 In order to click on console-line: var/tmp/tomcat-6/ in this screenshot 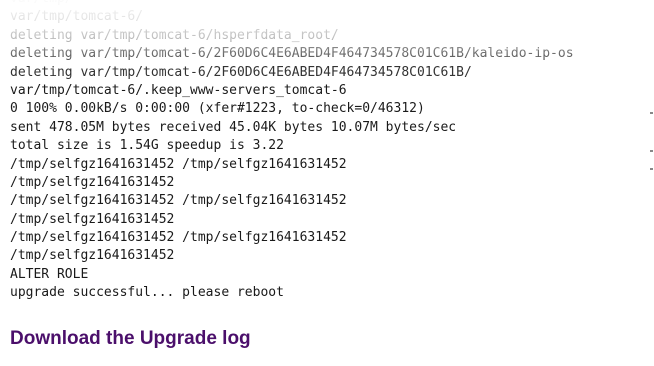, I will do `click(77, 17)`.